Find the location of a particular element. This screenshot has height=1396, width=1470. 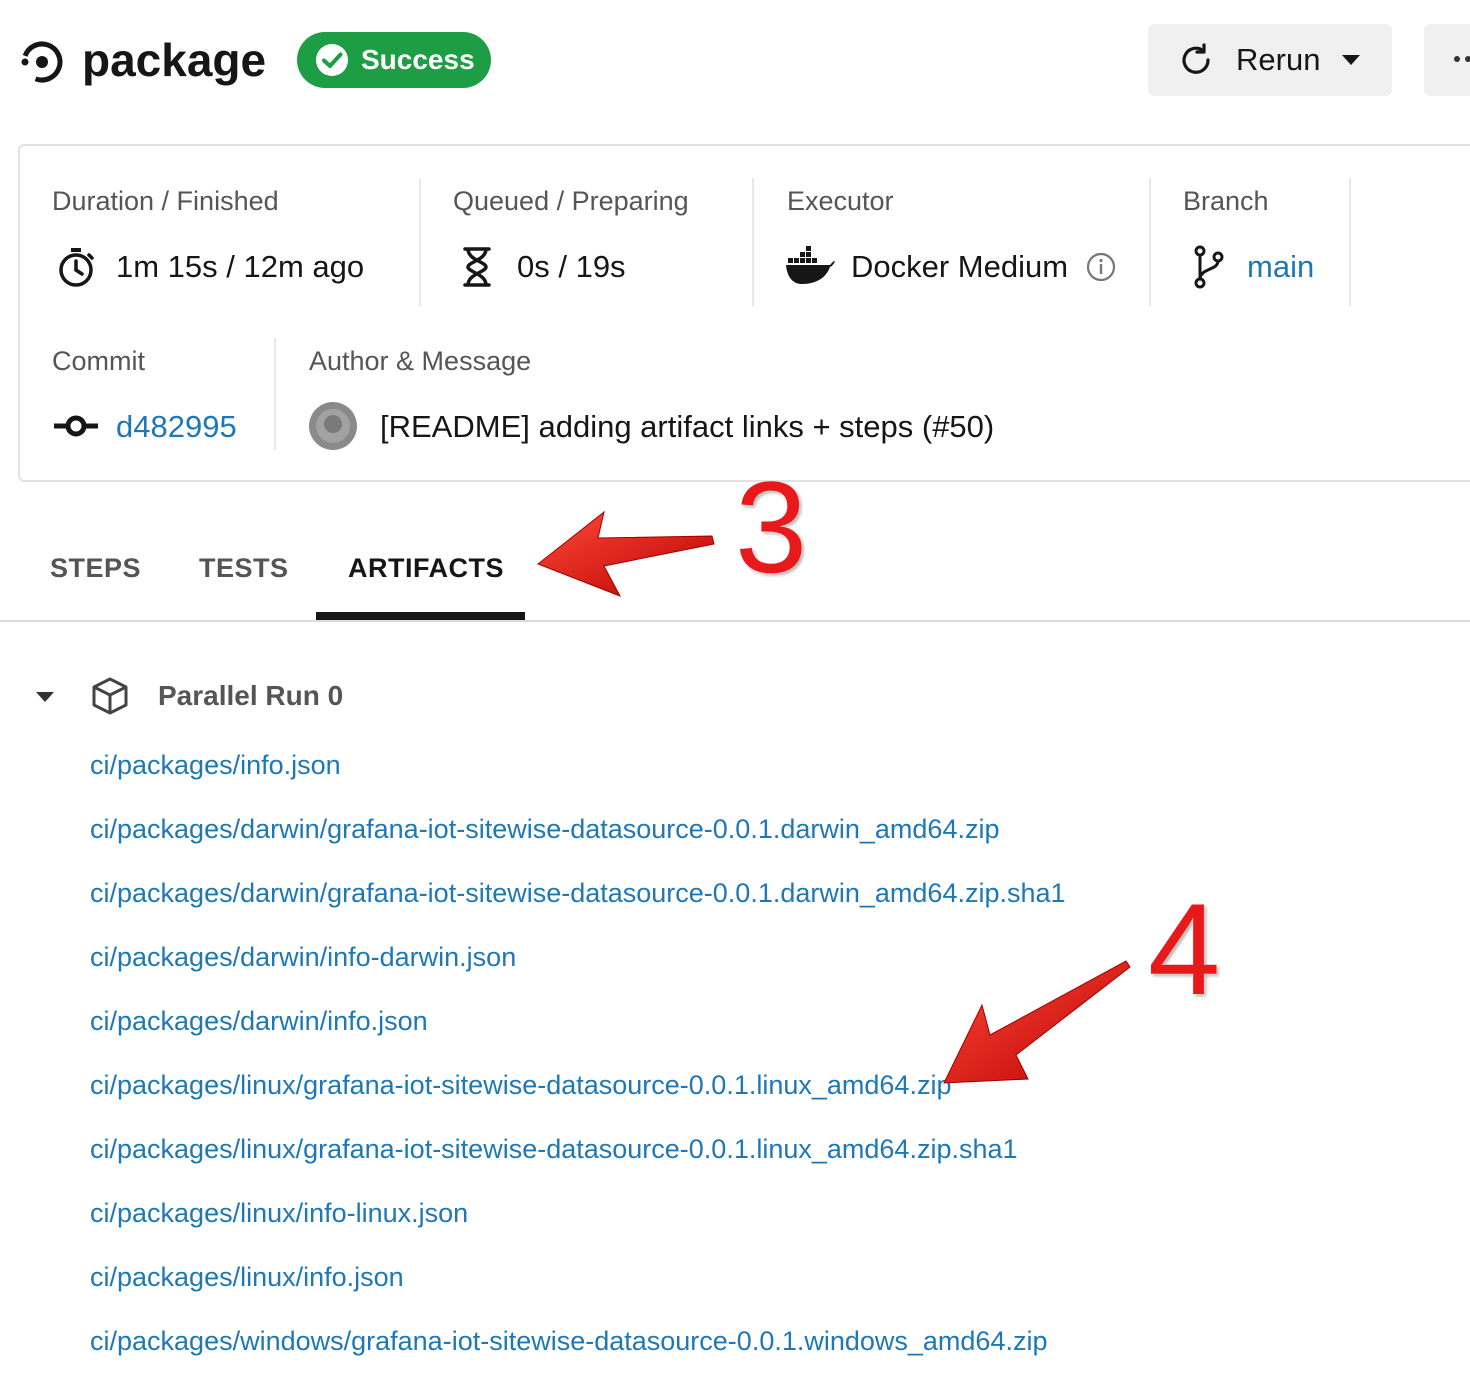

branch-label: Branch is located at coordinates (1226, 201).